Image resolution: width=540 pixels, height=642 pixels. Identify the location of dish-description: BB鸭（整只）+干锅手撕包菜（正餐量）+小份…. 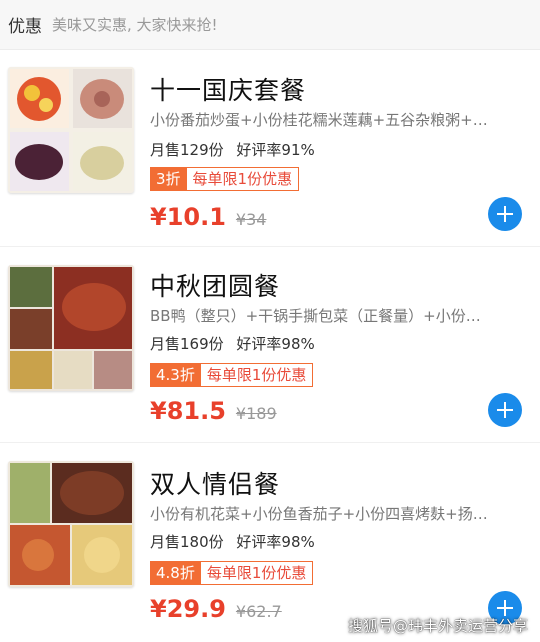
(315, 316).